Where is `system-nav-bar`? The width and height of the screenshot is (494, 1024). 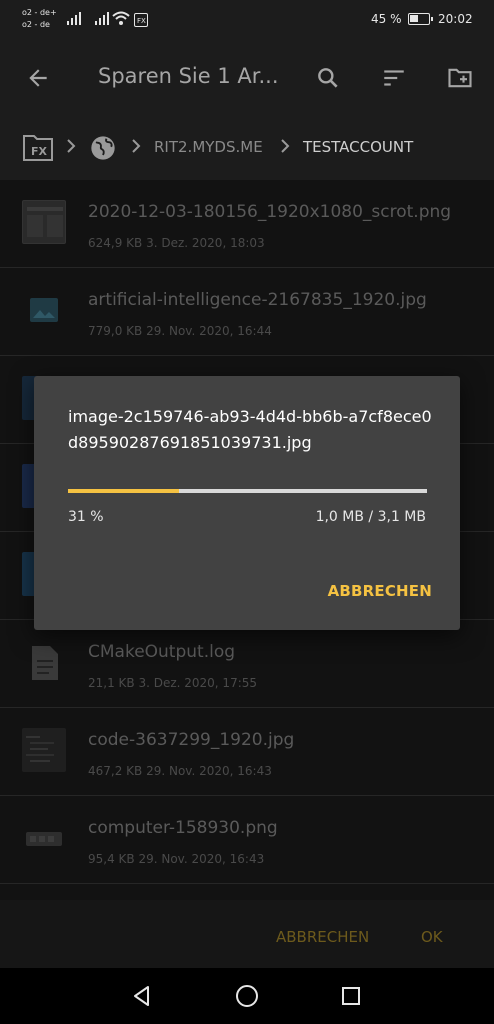 system-nav-bar is located at coordinates (247, 996).